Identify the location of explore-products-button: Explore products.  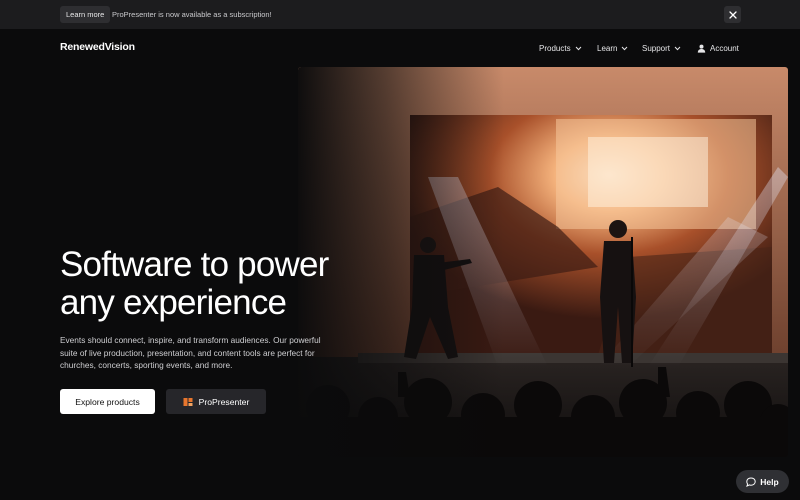
(107, 401).